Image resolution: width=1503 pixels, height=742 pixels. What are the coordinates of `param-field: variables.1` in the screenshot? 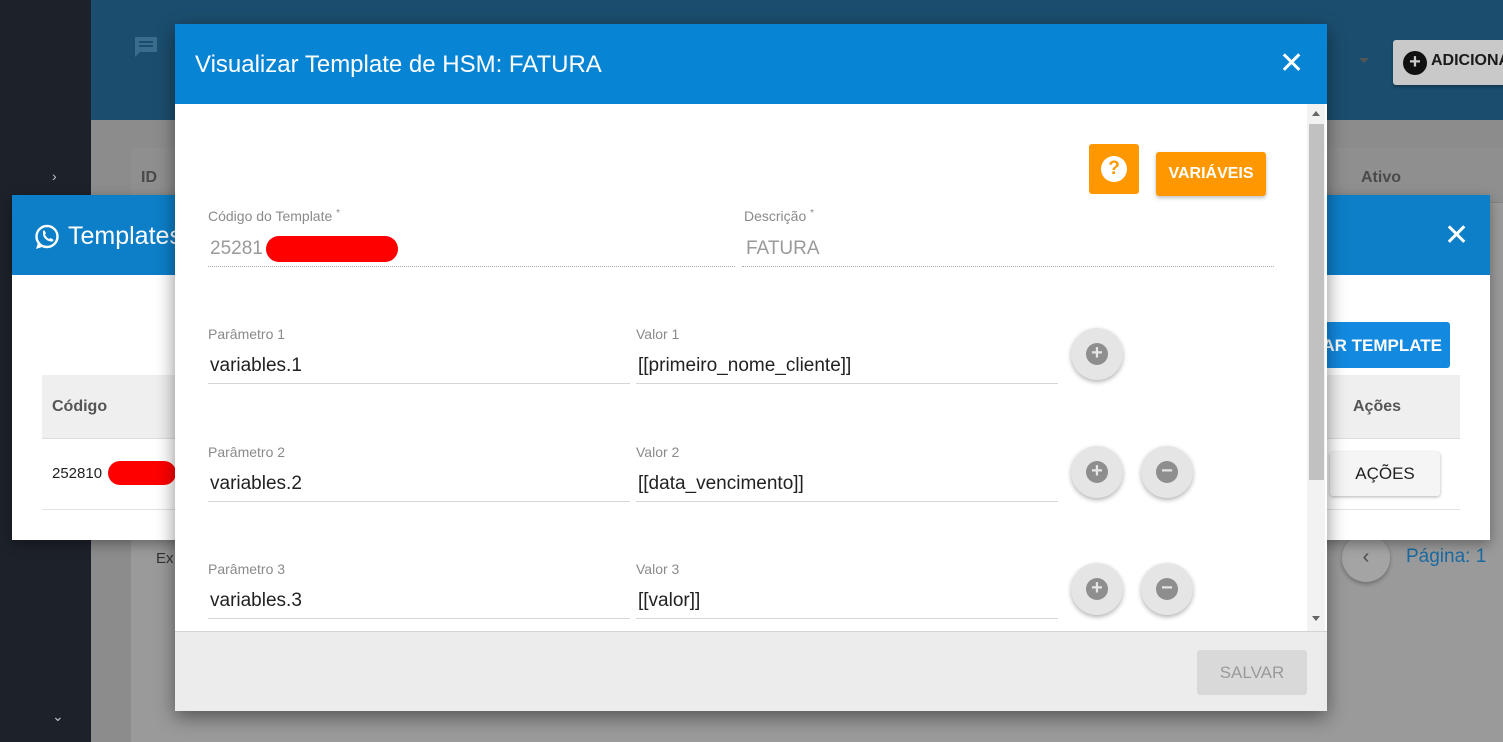 It's located at (256, 366).